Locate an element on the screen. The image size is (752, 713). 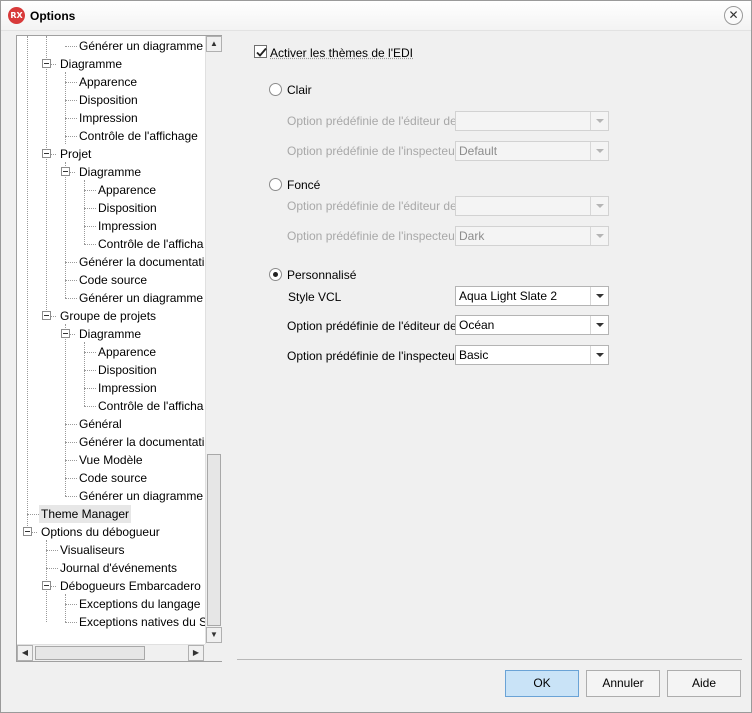
close-icon: ✕ is located at coordinates (733, 15).